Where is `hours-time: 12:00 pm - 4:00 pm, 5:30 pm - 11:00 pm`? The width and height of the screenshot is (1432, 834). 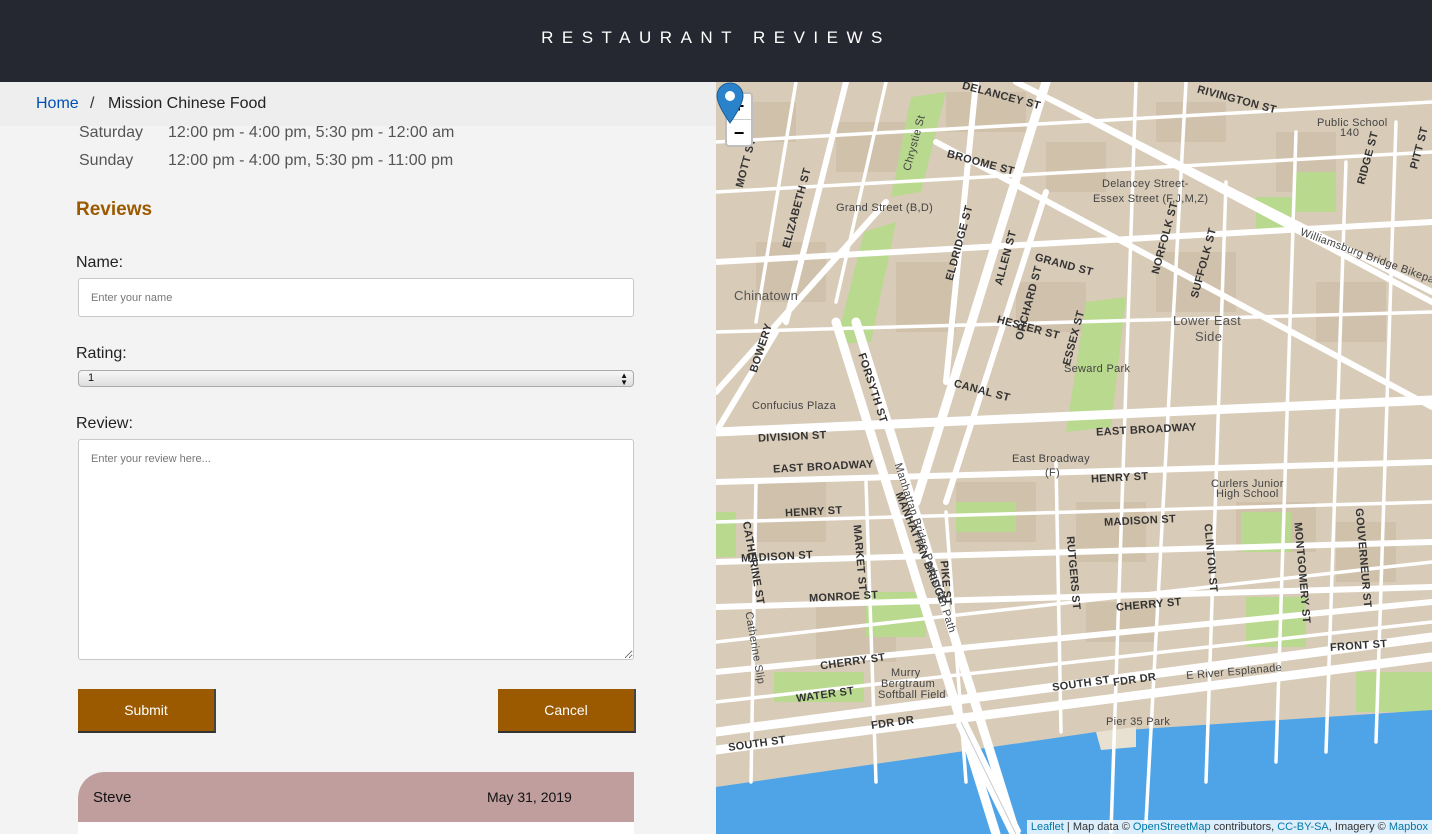
hours-time: 12:00 pm - 4:00 pm, 5:30 pm - 11:00 pm is located at coordinates (311, 160).